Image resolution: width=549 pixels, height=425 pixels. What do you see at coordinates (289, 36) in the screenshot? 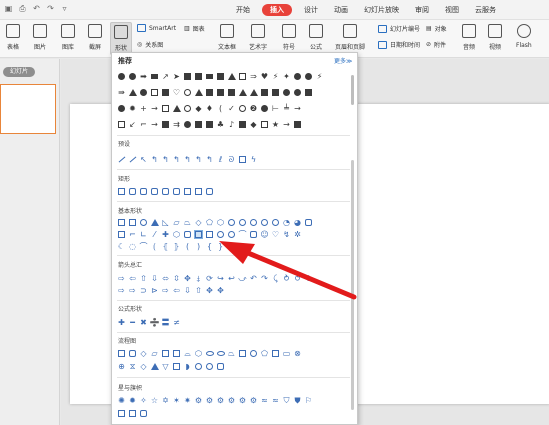
I see `symbol-button: 符号` at bounding box center [289, 36].